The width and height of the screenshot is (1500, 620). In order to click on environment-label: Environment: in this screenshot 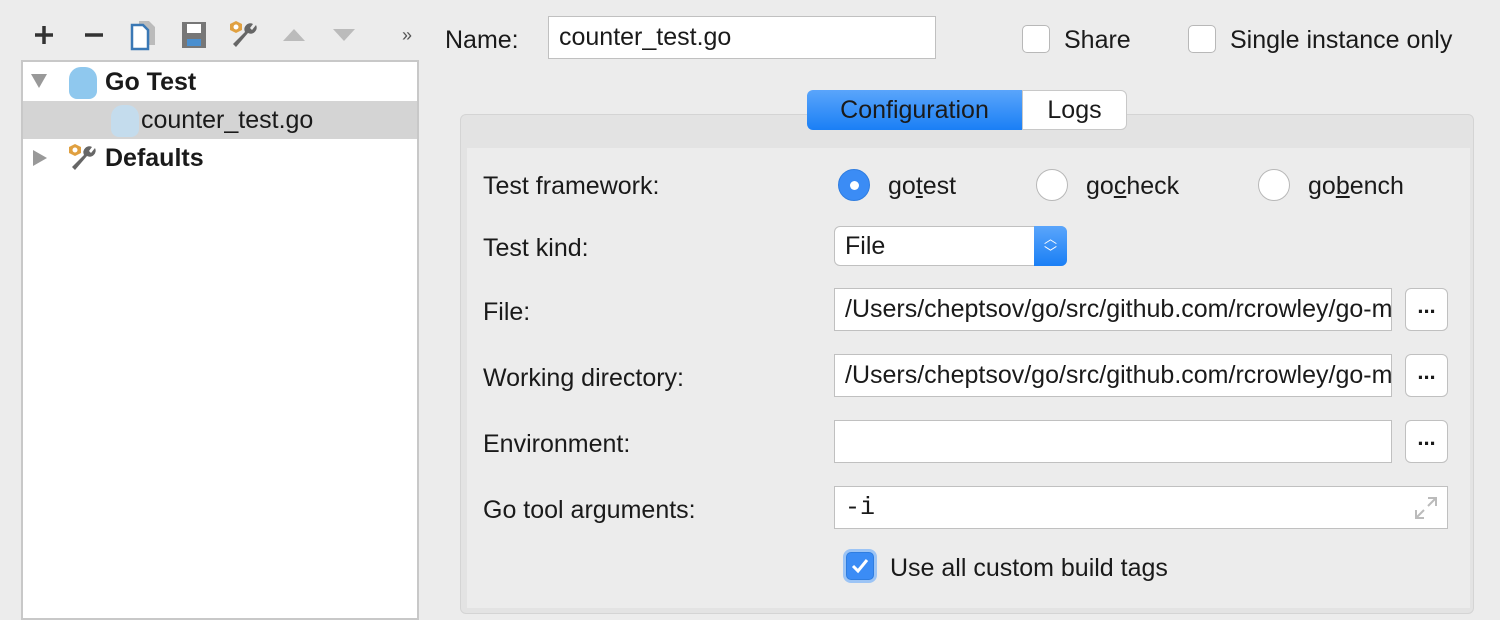, I will do `click(557, 444)`.